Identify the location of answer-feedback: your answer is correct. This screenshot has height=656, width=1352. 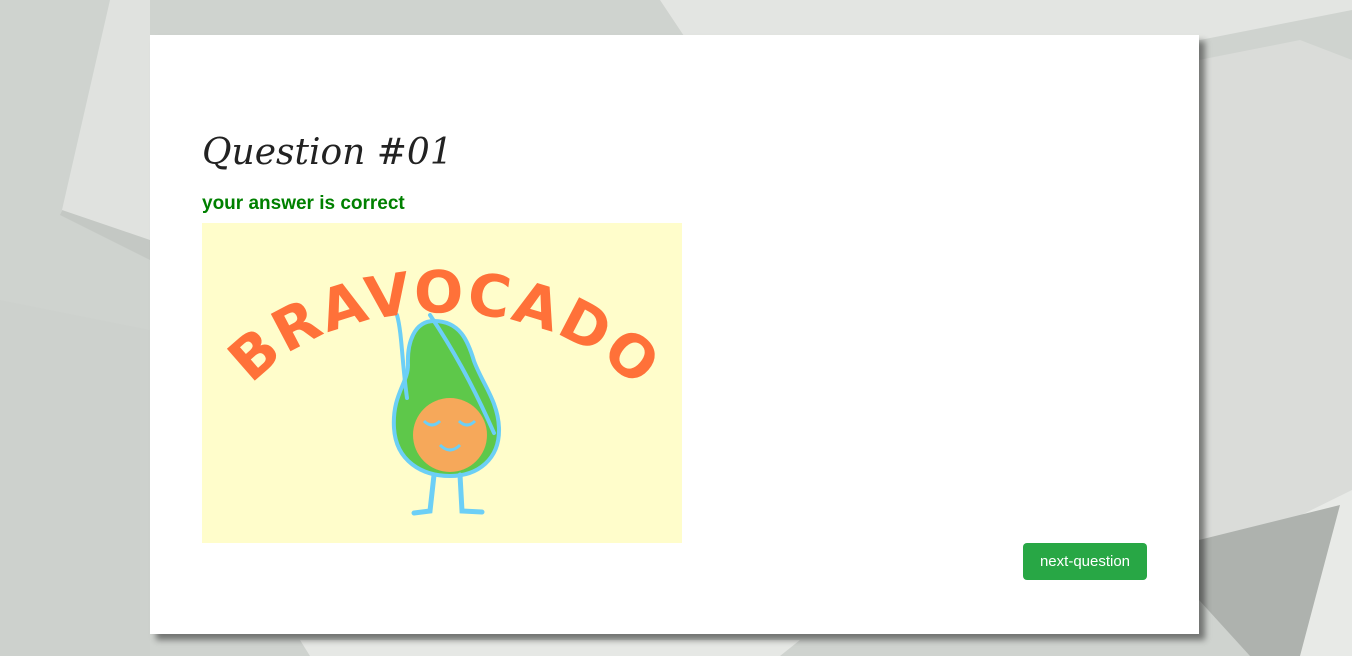
(303, 203).